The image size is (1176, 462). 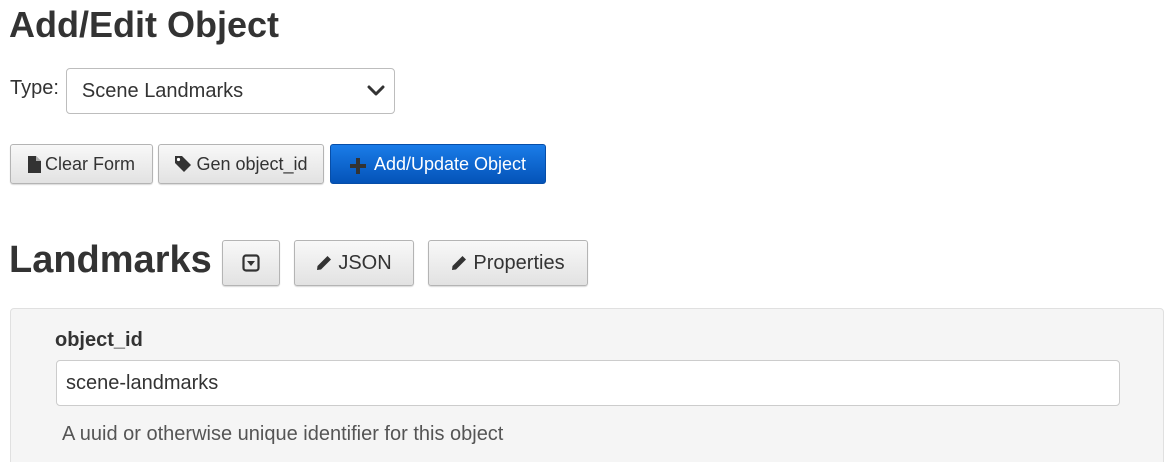 I want to click on add-update-object-label: Add/Update Object, so click(x=450, y=163).